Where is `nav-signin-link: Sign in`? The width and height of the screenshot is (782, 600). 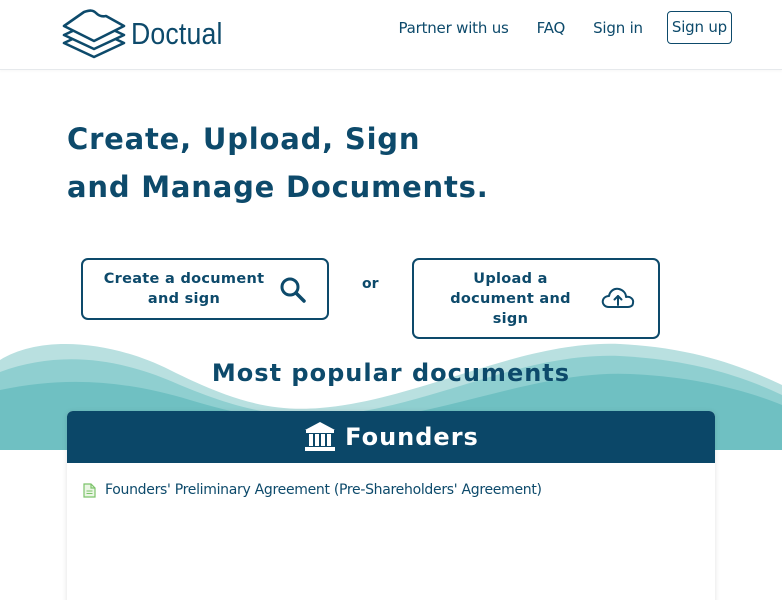 nav-signin-link: Sign in is located at coordinates (618, 28).